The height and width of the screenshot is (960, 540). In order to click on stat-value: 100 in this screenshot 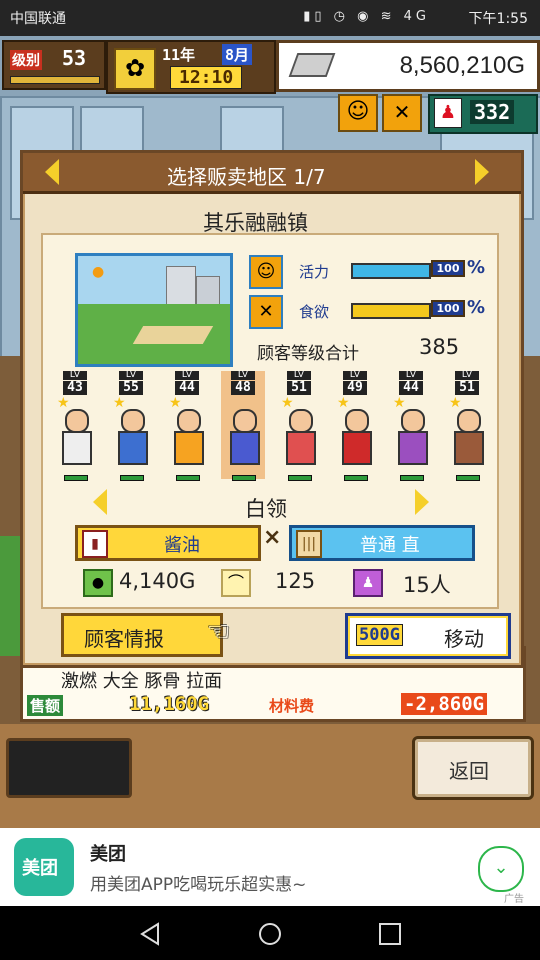, I will do `click(448, 308)`.